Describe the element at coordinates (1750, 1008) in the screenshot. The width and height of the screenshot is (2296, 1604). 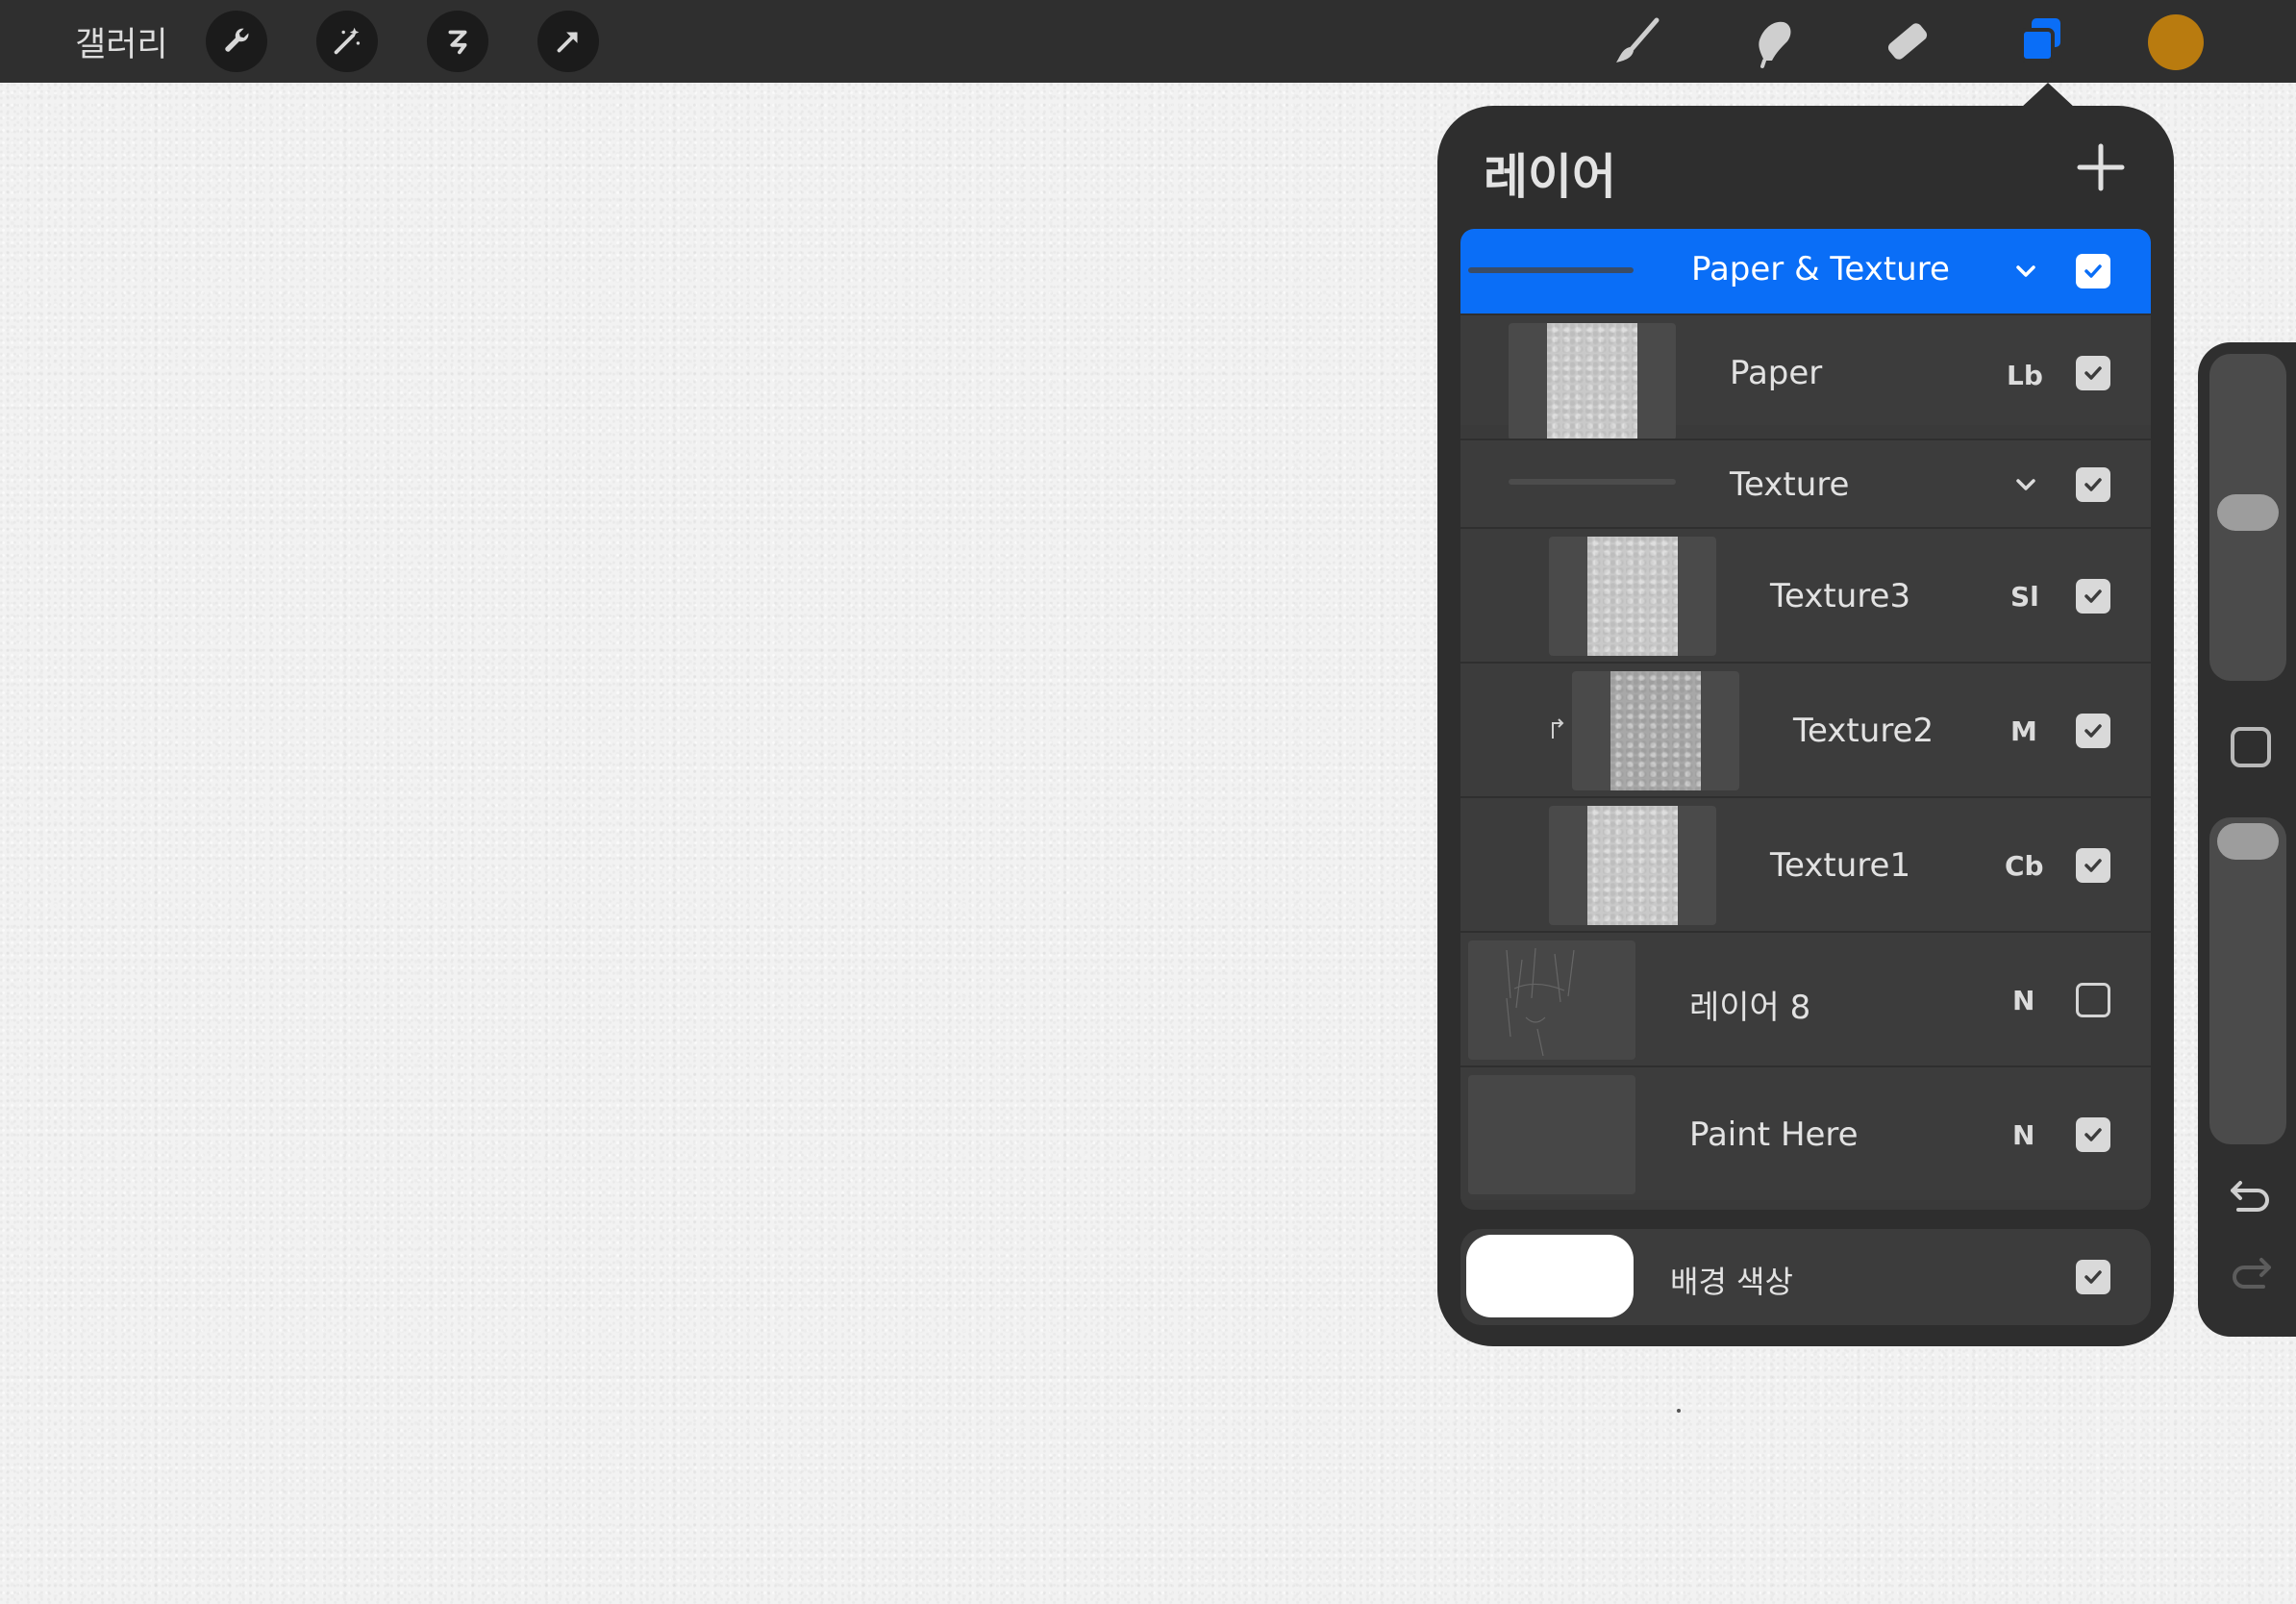
I see `layer-name: 레이어 8` at that location.